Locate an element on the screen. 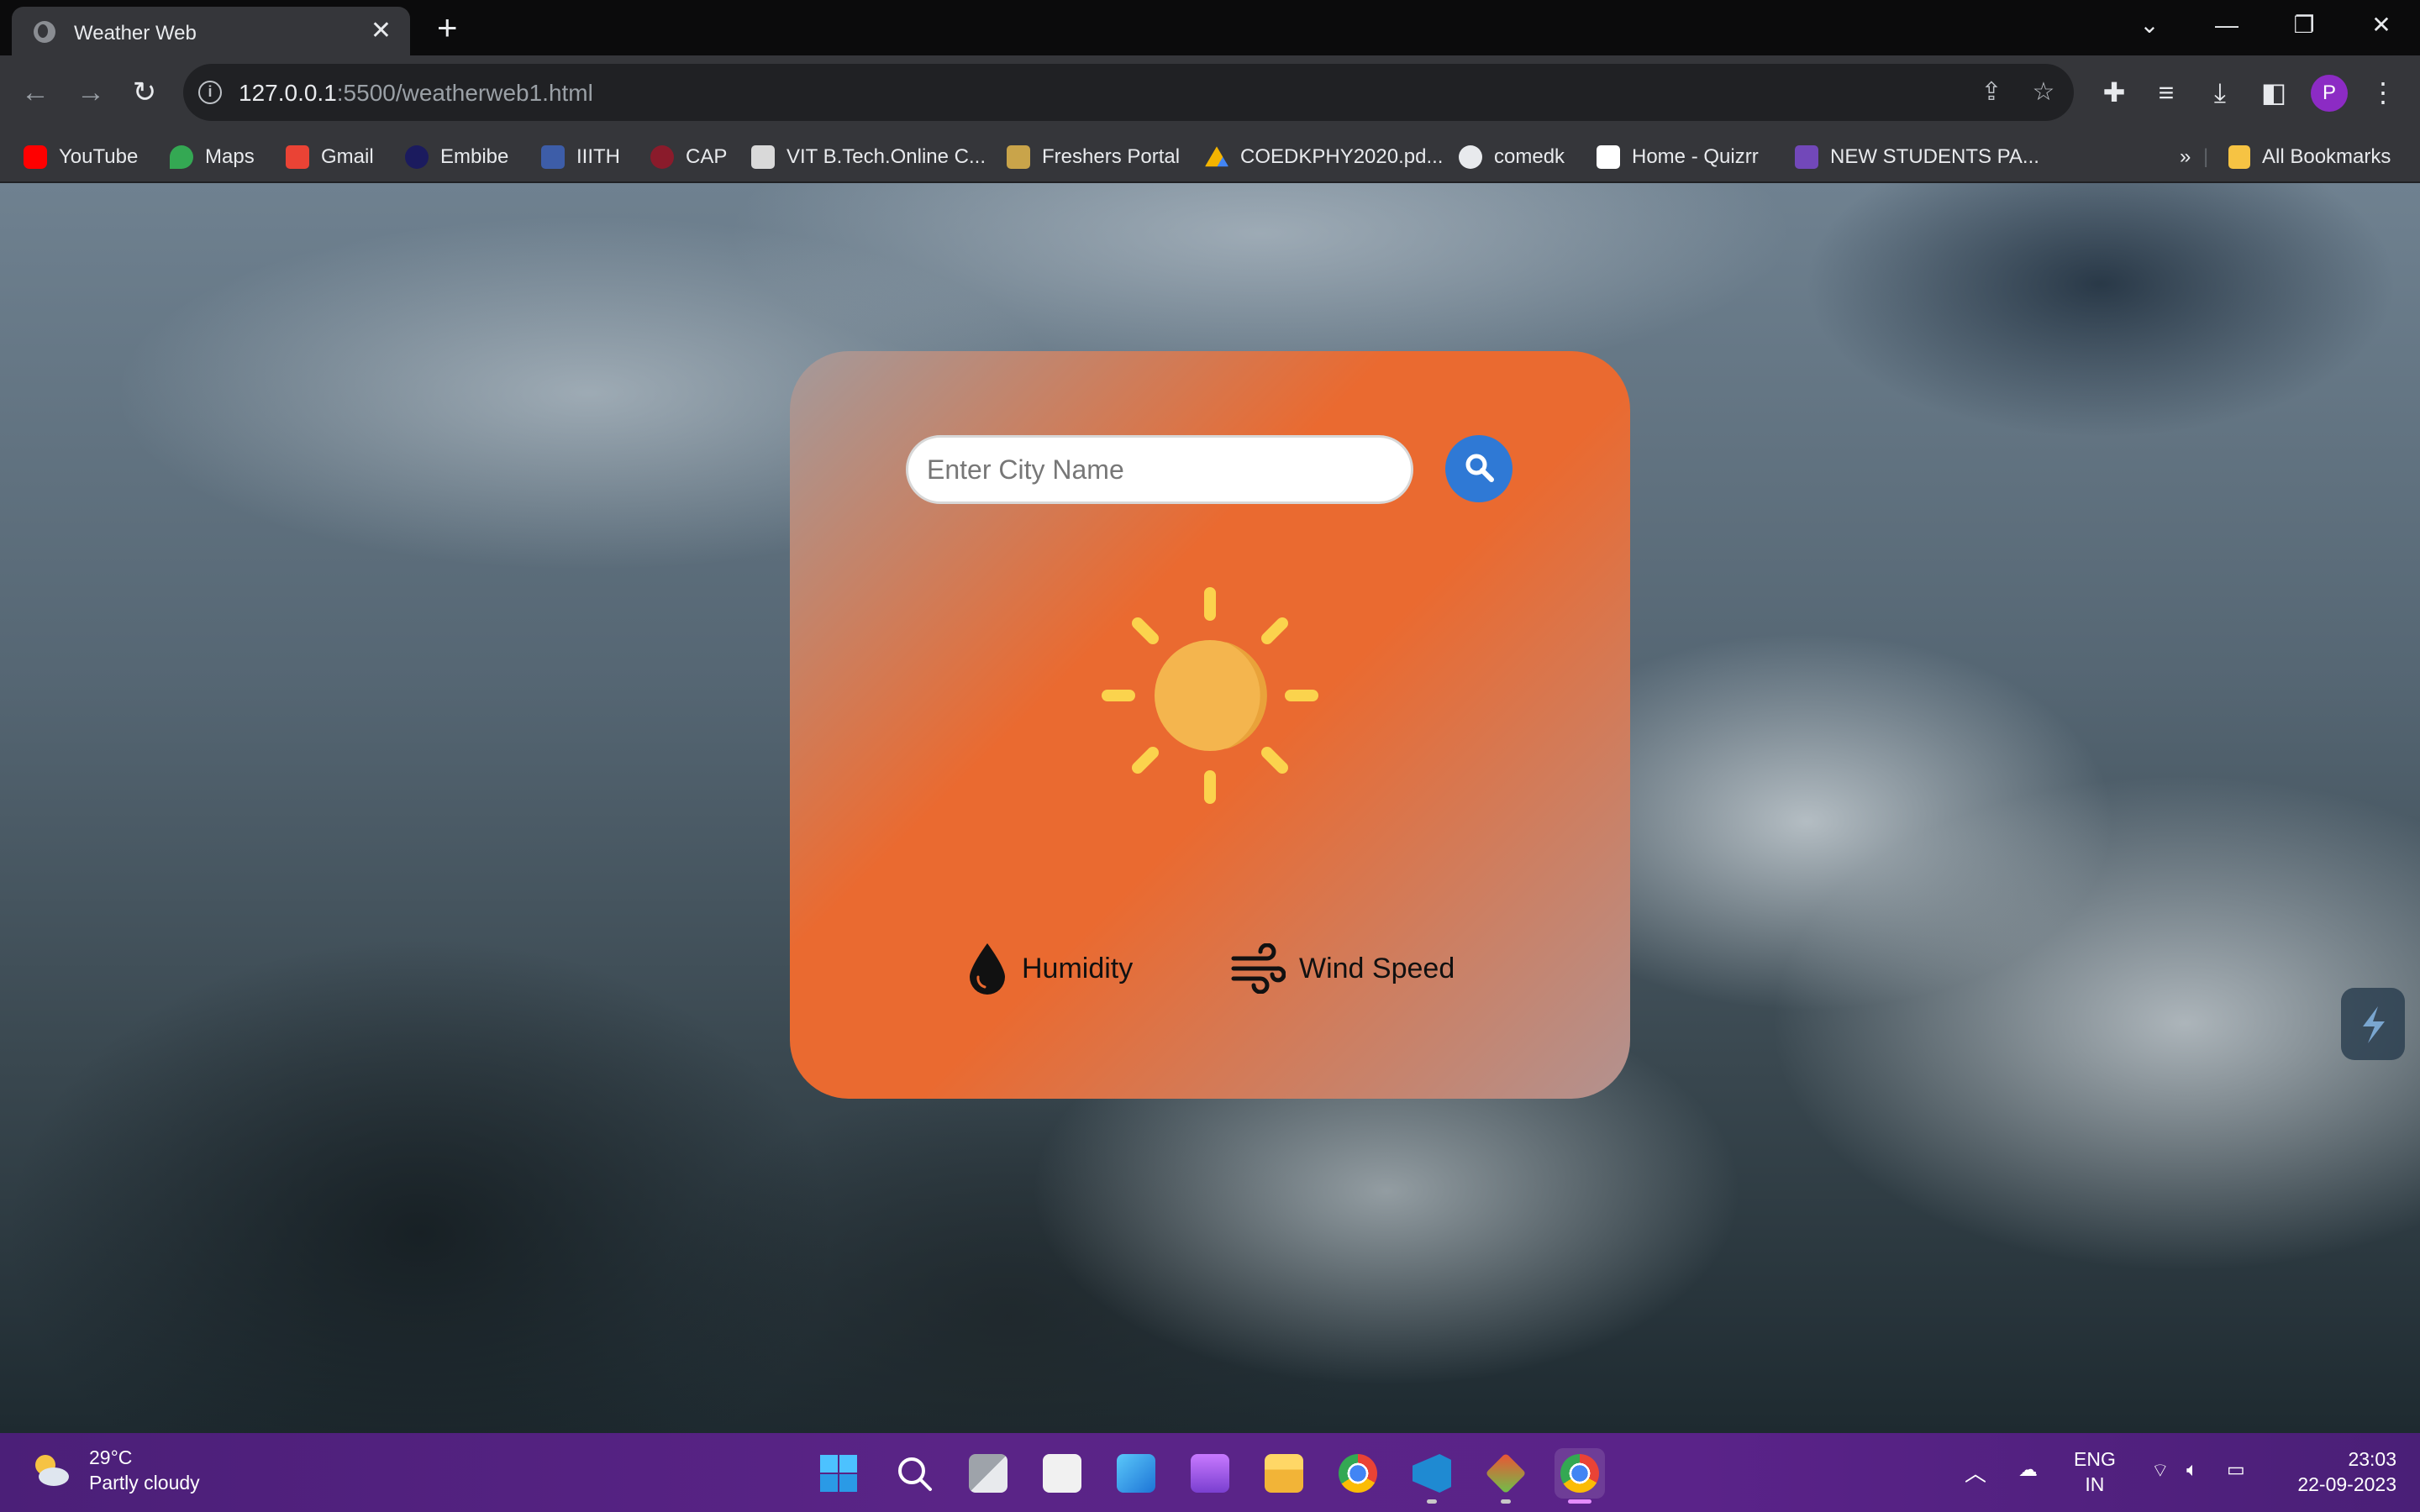 Image resolution: width=2420 pixels, height=1512 pixels. windows-start-button is located at coordinates (839, 1473).